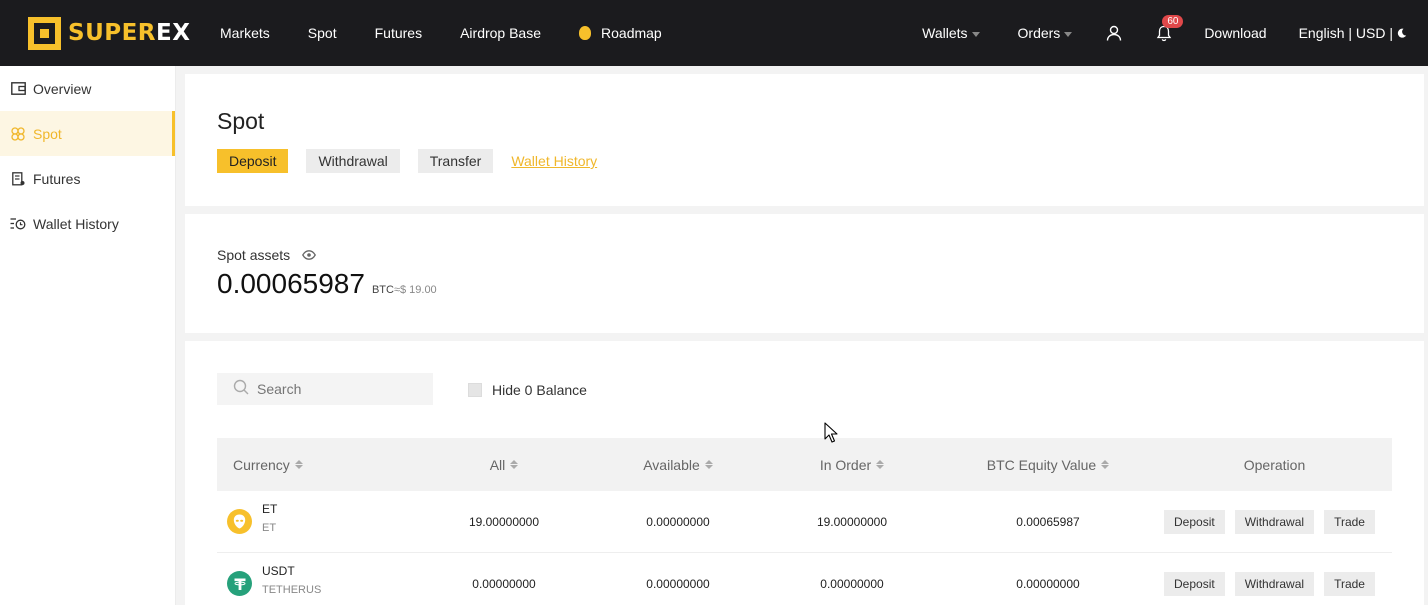 Image resolution: width=1428 pixels, height=605 pixels. I want to click on sidebar-item-label: Wallet History, so click(76, 223).